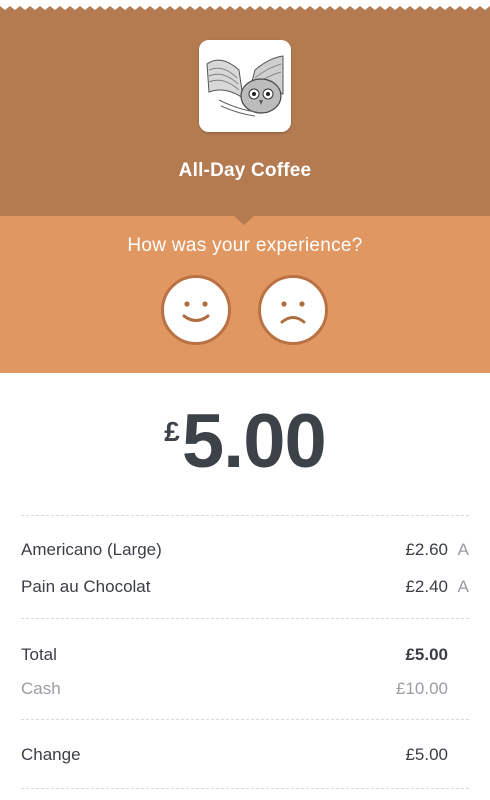 Image resolution: width=490 pixels, height=800 pixels. Describe the element at coordinates (51, 754) in the screenshot. I see `change-label: Change` at that location.